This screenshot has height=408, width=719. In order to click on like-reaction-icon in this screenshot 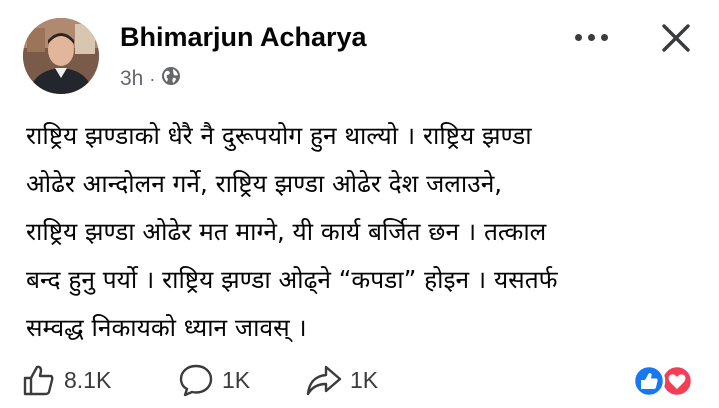, I will do `click(649, 381)`.